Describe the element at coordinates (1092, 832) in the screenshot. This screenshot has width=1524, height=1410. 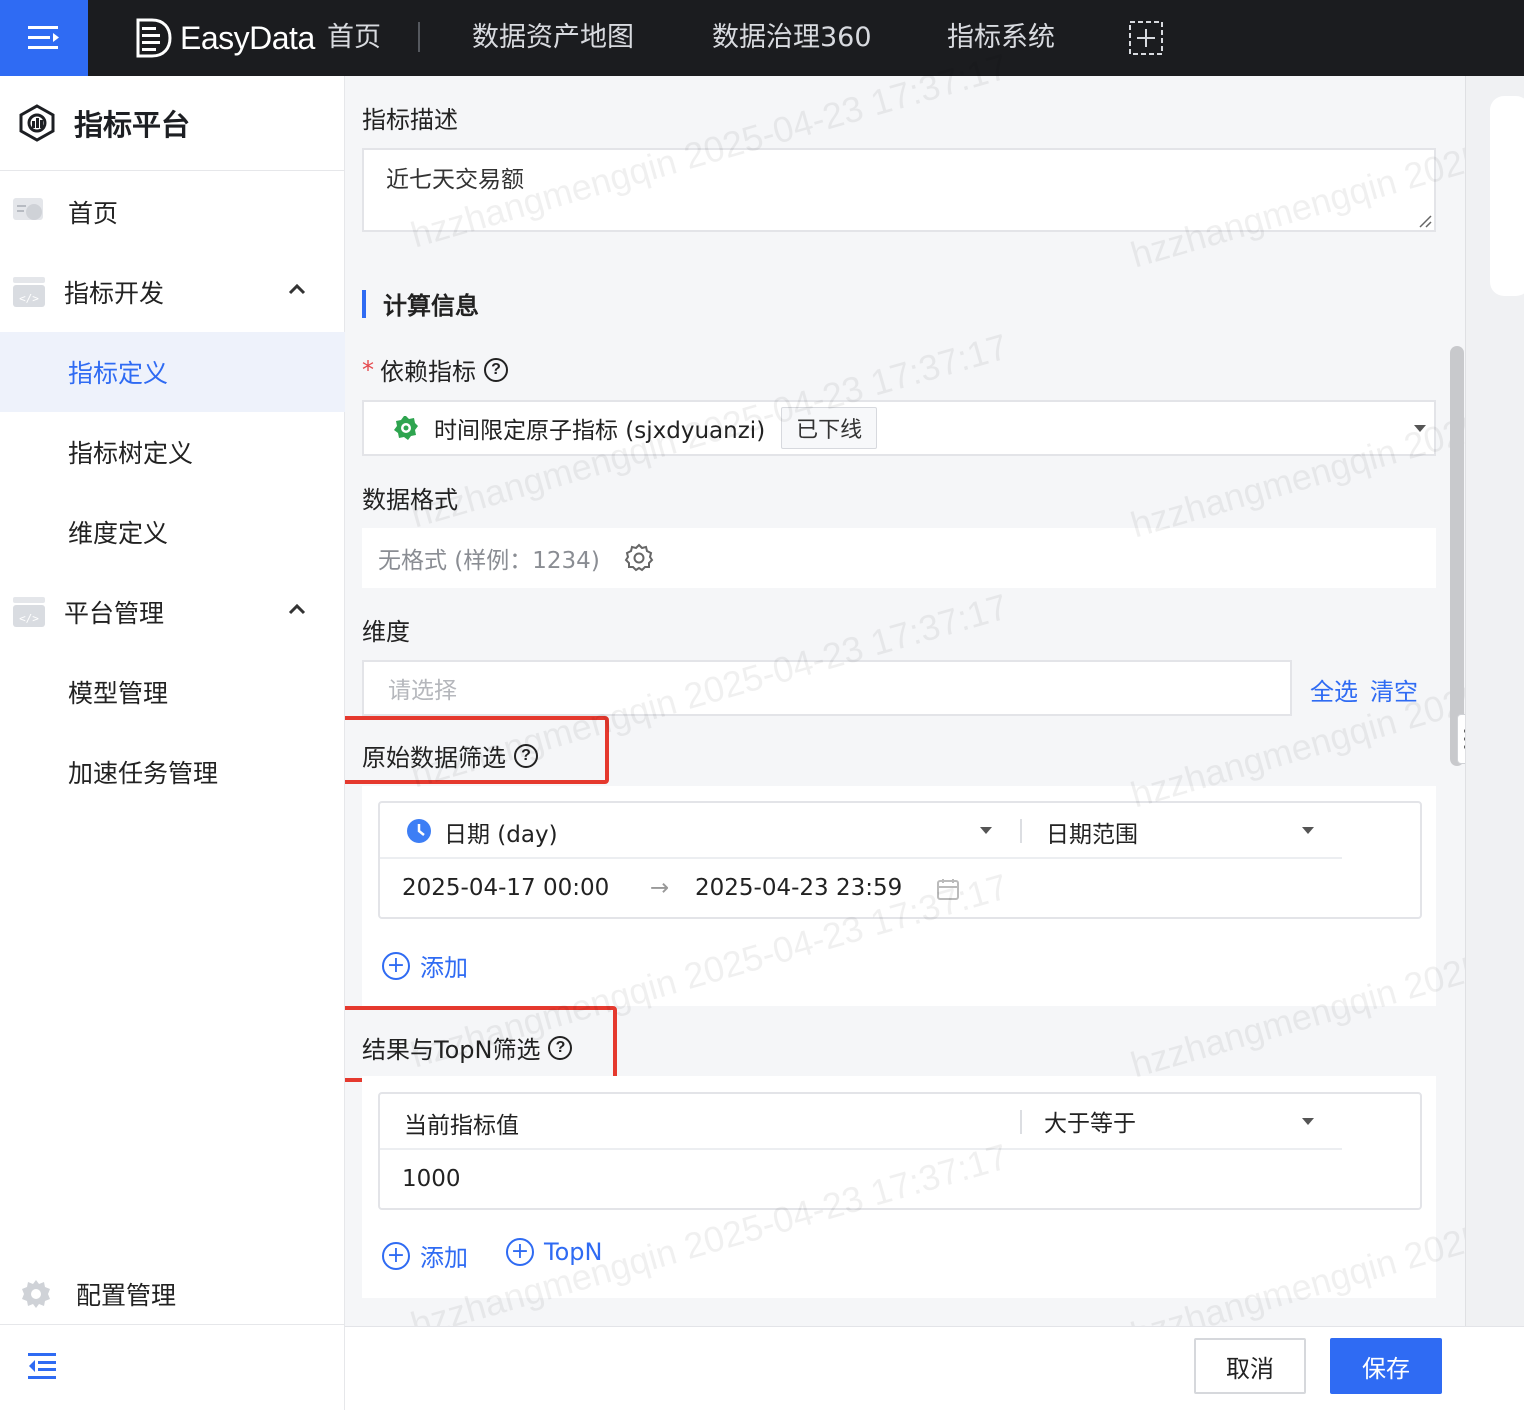
I see `raw-filter-op: 日期范围` at that location.